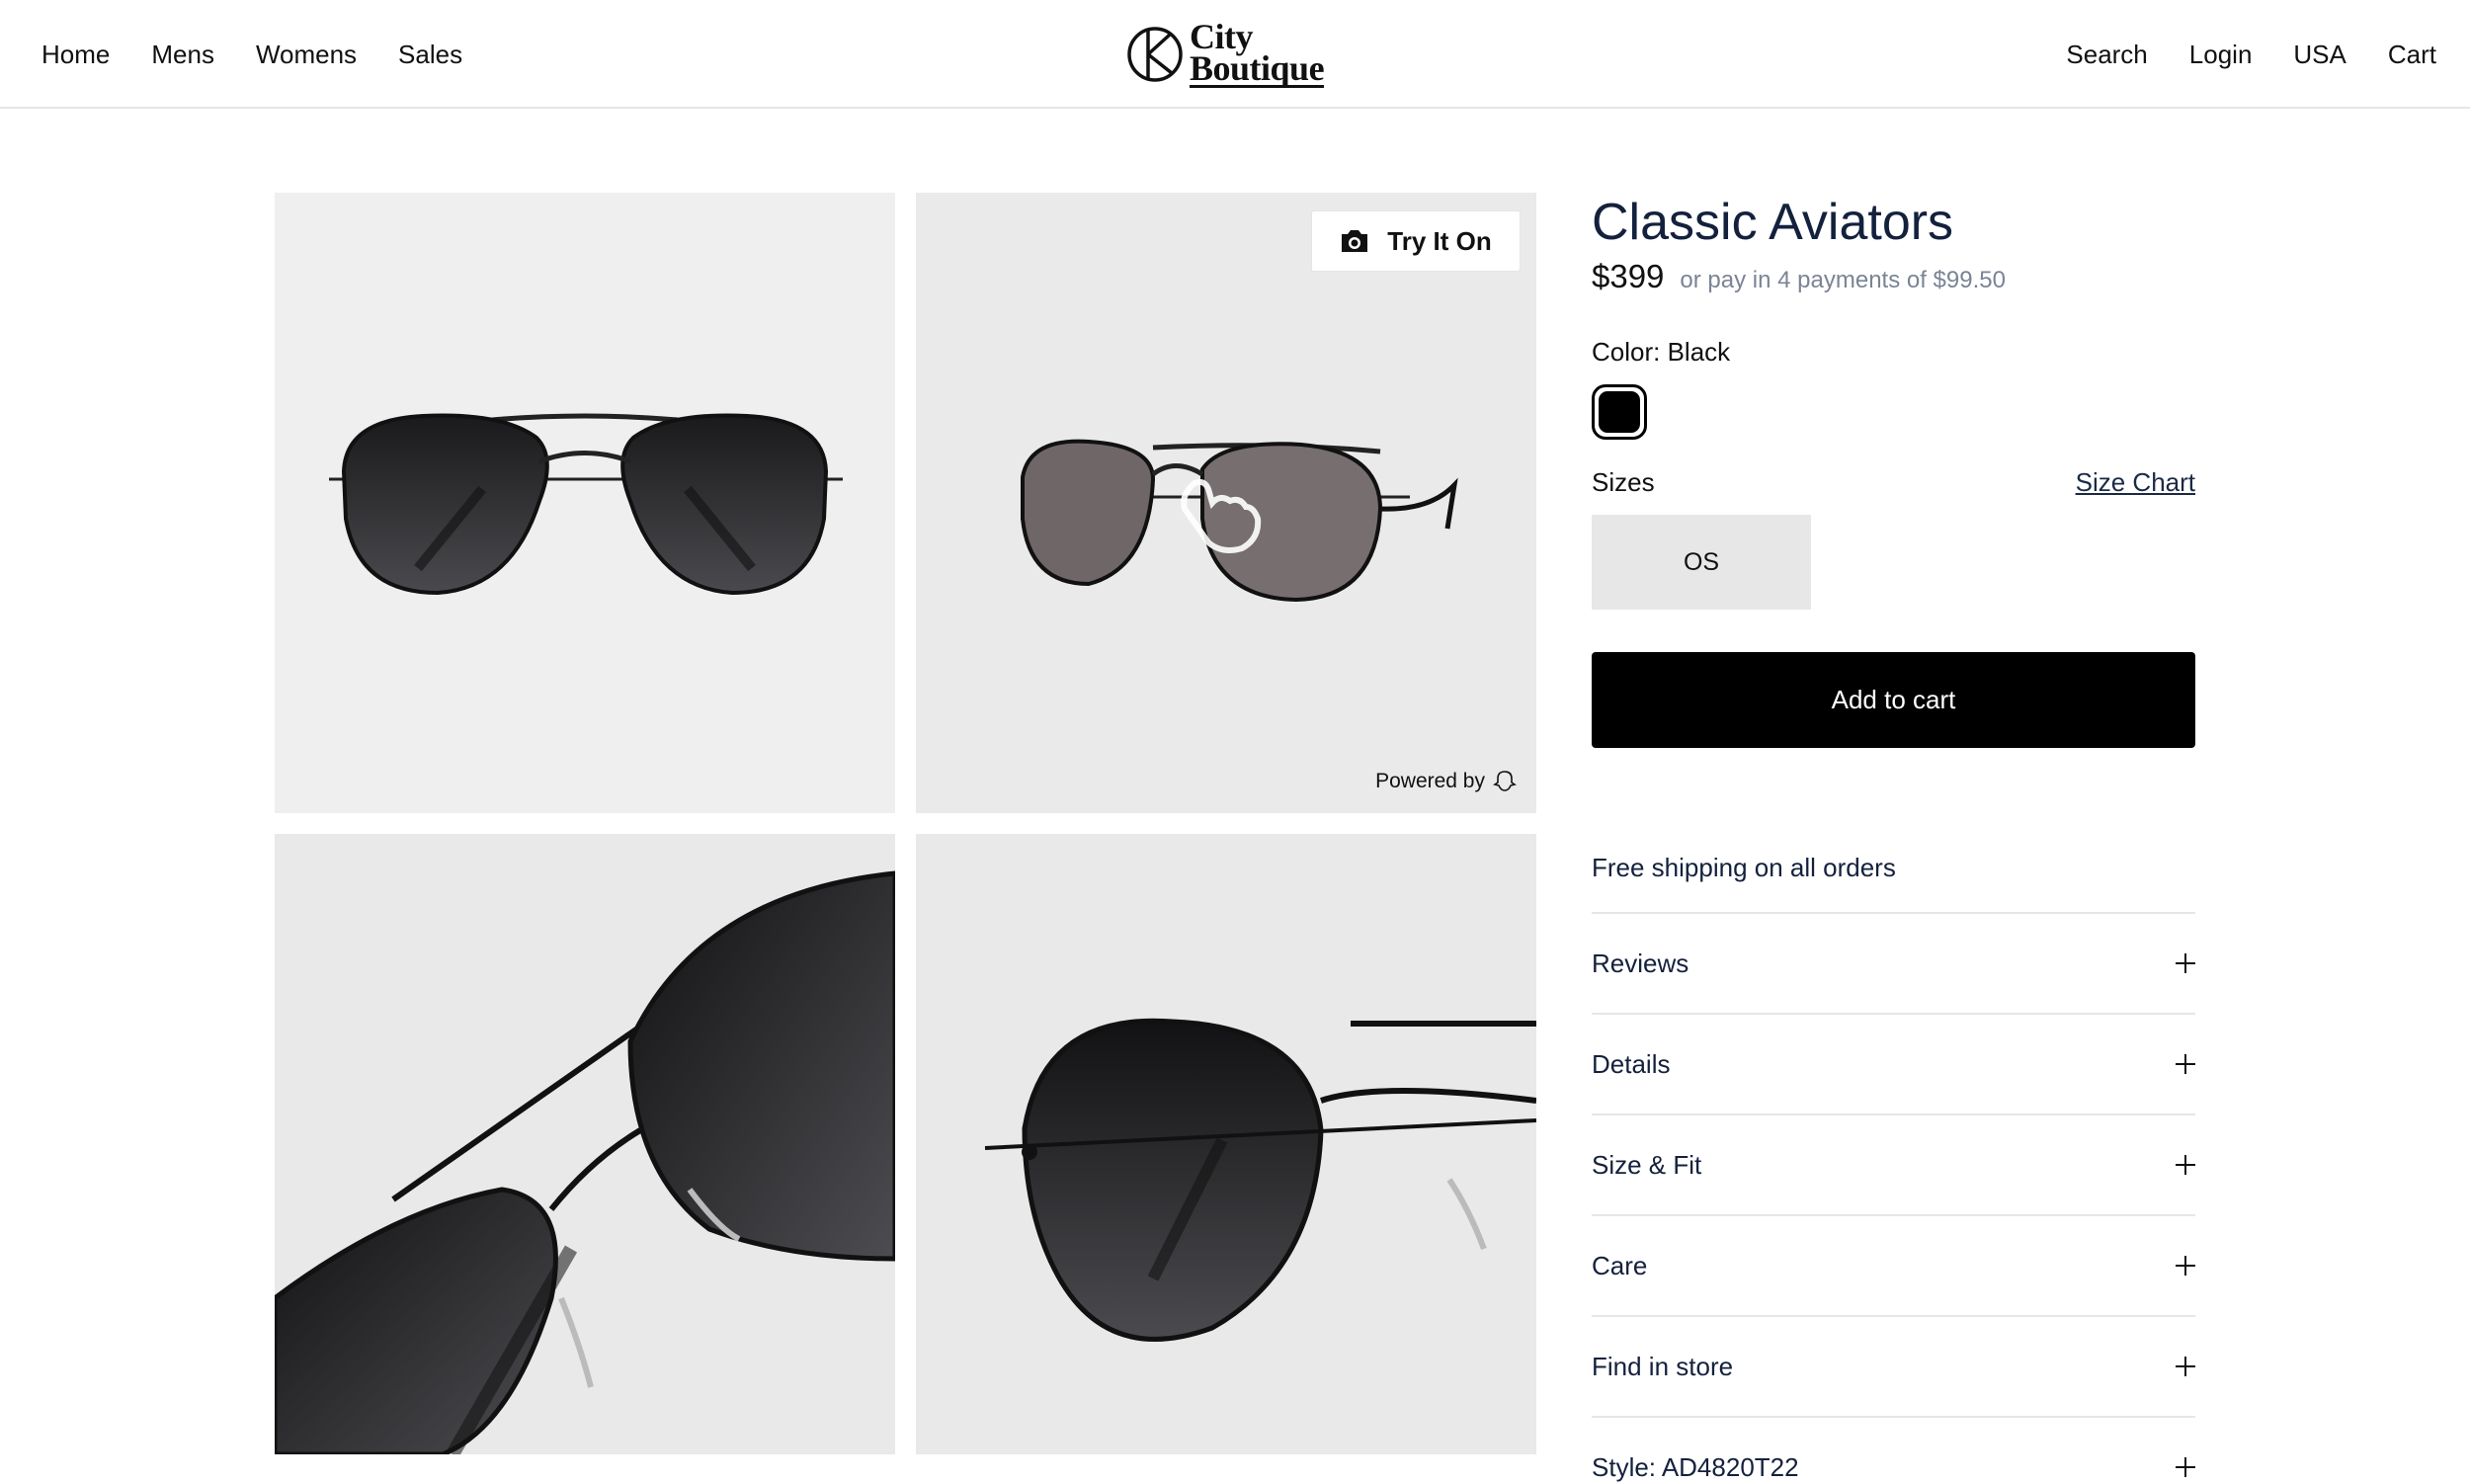 The image size is (2470, 1484). Describe the element at coordinates (1355, 241) in the screenshot. I see `camera-icon` at that location.